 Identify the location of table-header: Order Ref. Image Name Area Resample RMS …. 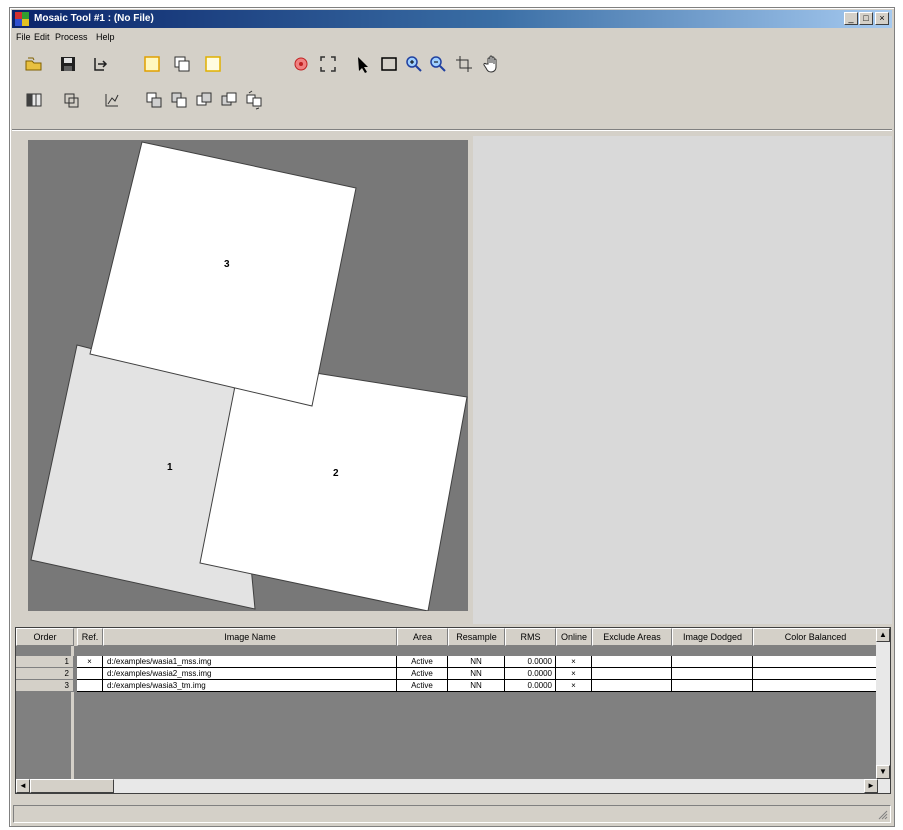
(453, 637).